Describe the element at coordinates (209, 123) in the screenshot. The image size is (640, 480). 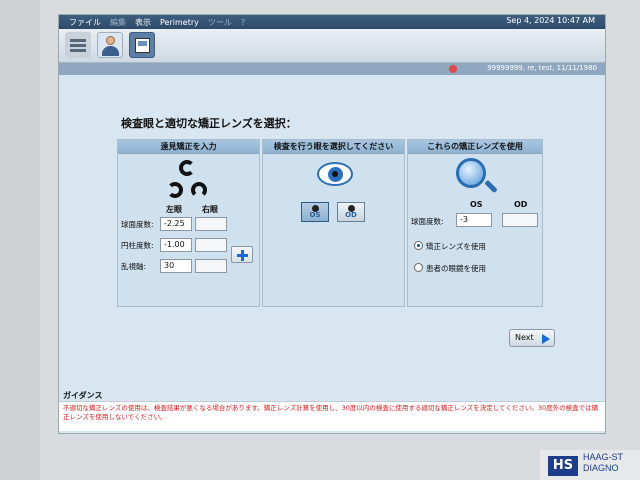
I see `page-title: 検査眼と適切な矯正レンズを選択：` at that location.